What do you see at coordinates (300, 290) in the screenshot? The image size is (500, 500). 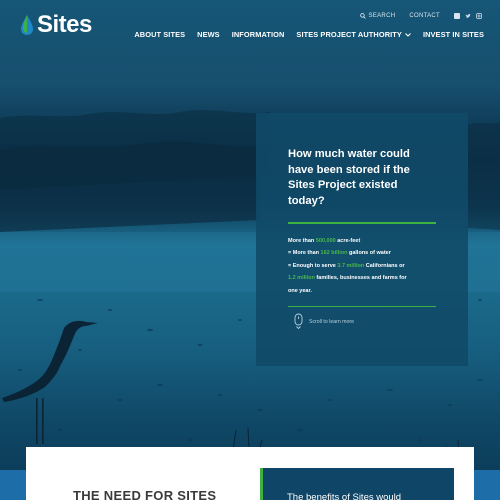 I see `stat-line-5: one year.` at bounding box center [300, 290].